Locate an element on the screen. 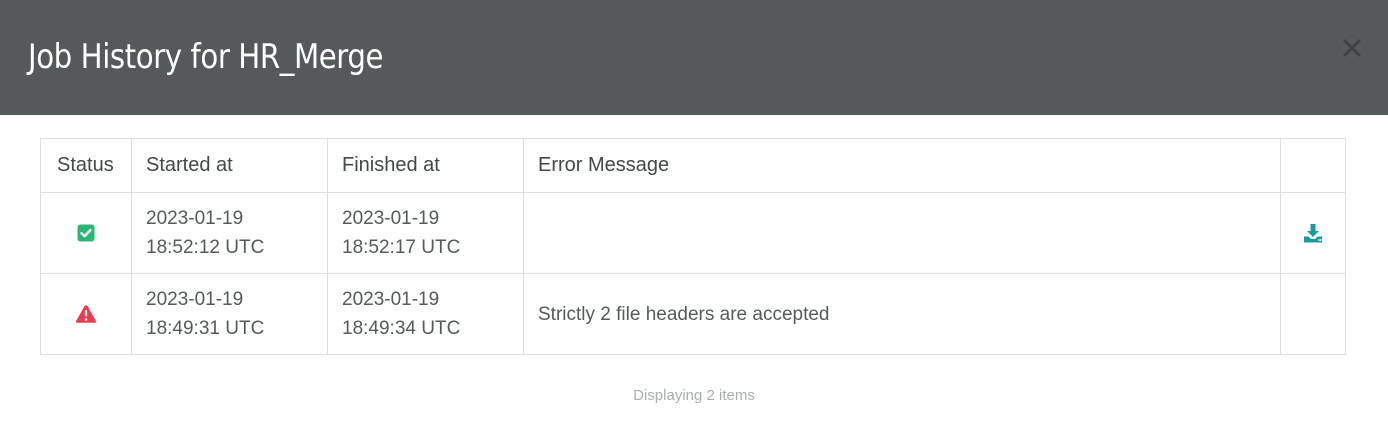 This screenshot has width=1388, height=422. close-button is located at coordinates (1352, 48).